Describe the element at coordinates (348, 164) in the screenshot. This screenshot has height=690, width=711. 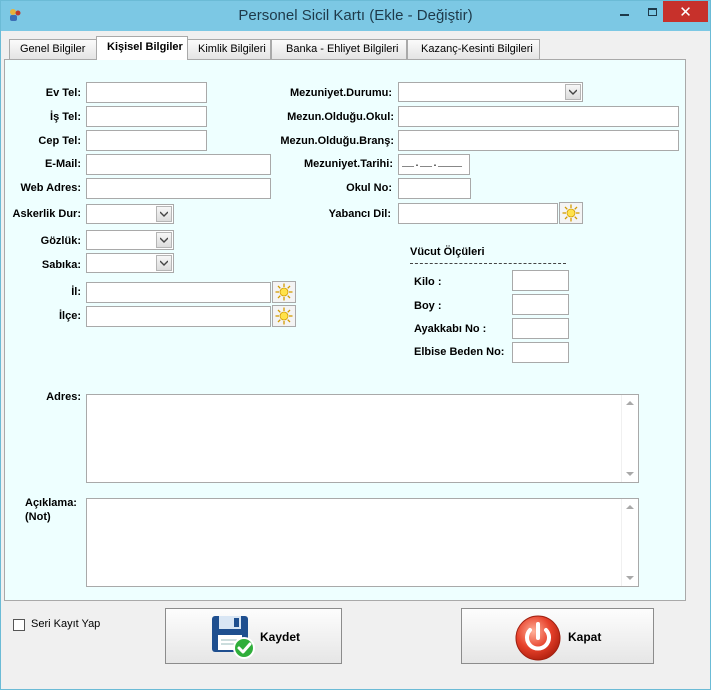
I see `mezuniyet-tarihi-label: Mezuniyet.Tarihi:` at that location.